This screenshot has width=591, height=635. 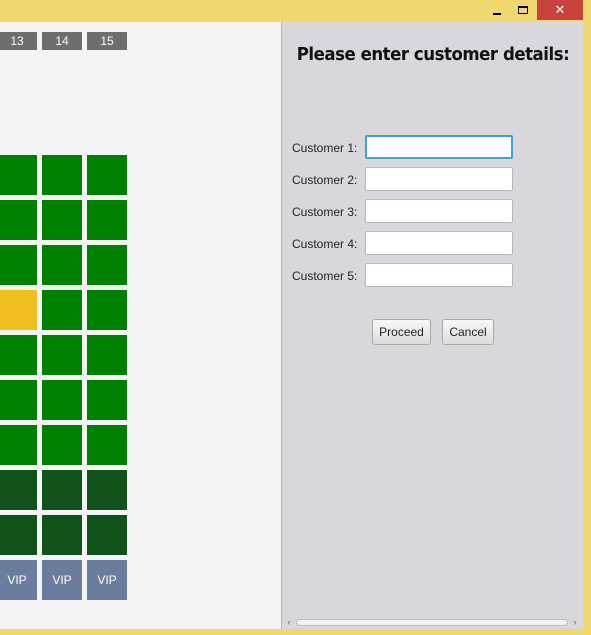 I want to click on title-bar: ✕, so click(x=295, y=11).